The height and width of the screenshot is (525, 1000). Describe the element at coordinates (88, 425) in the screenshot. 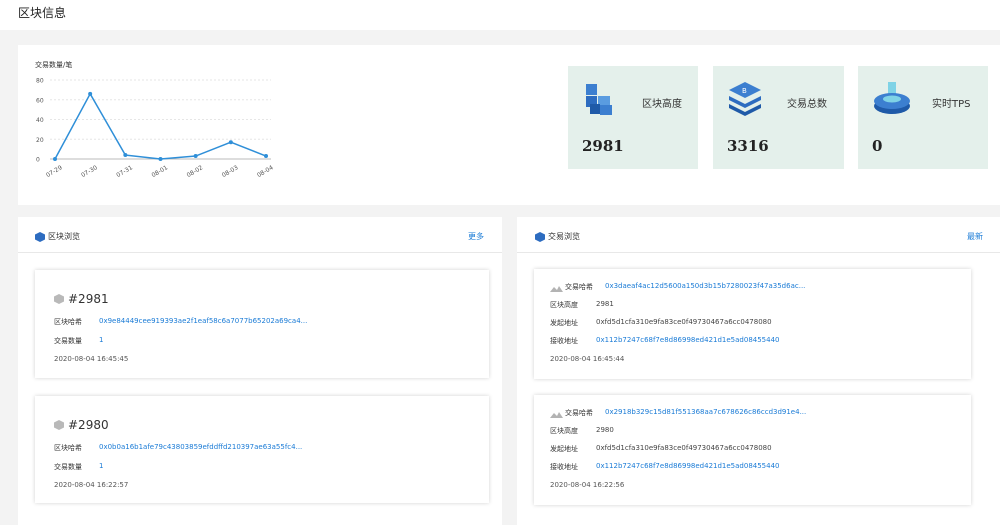

I see `block-number: #2980` at that location.